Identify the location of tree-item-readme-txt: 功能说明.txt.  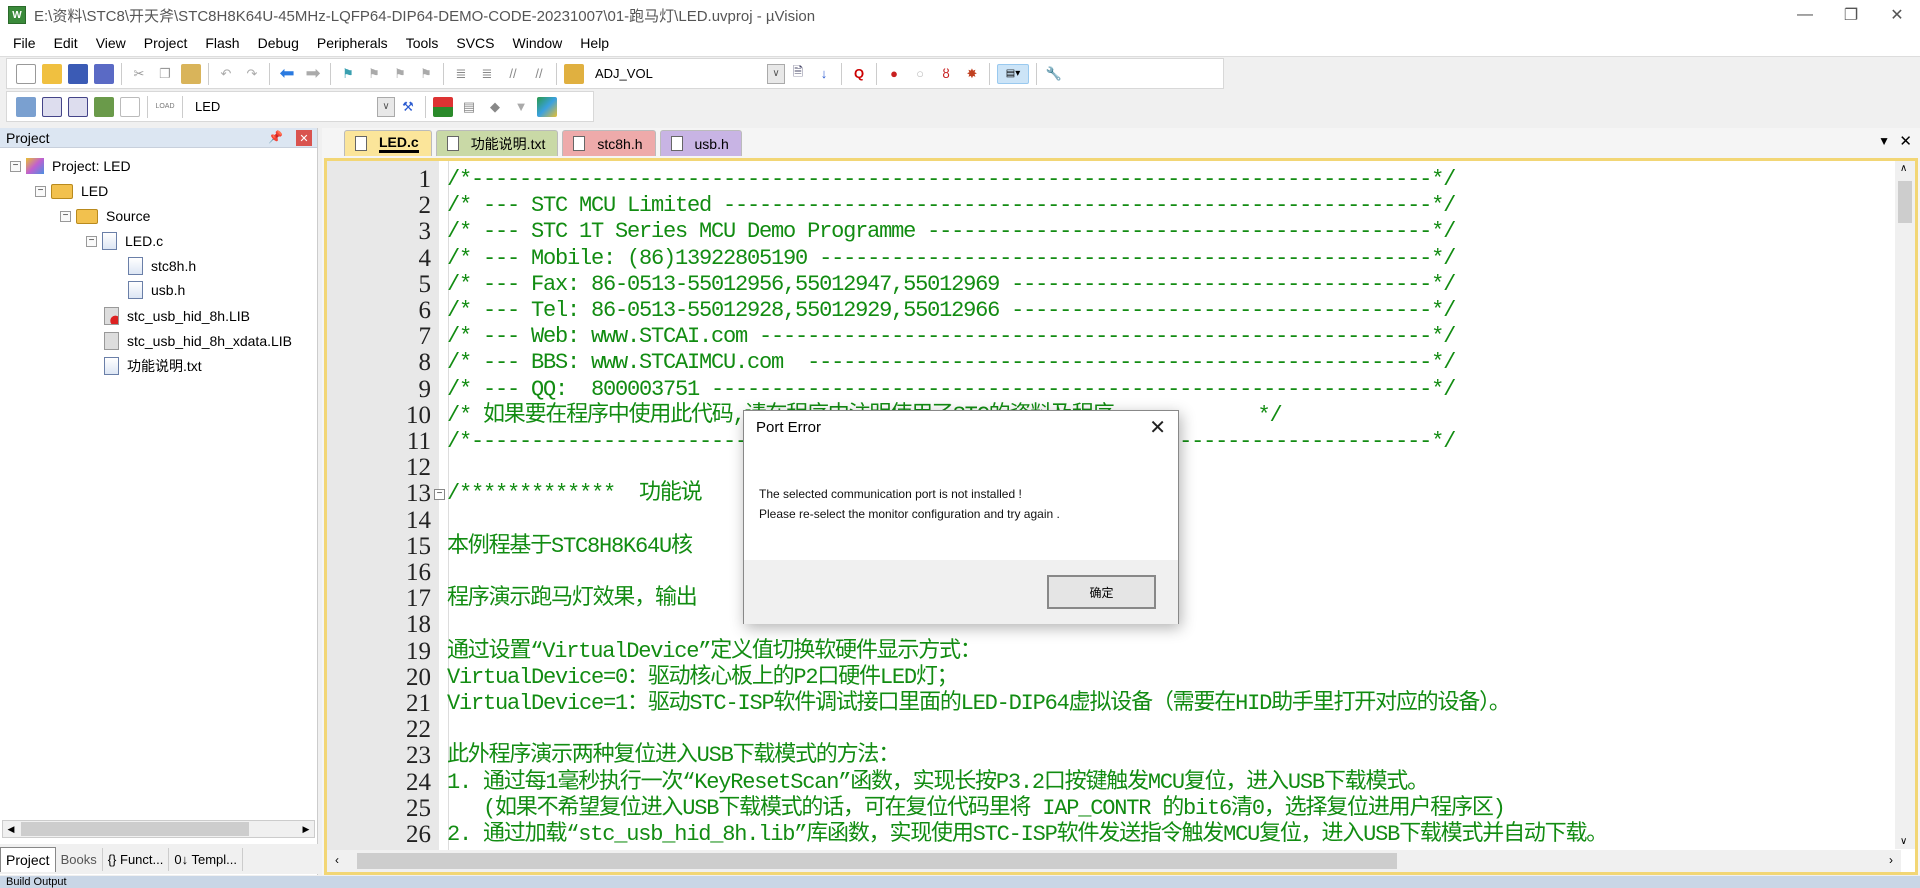
(153, 366).